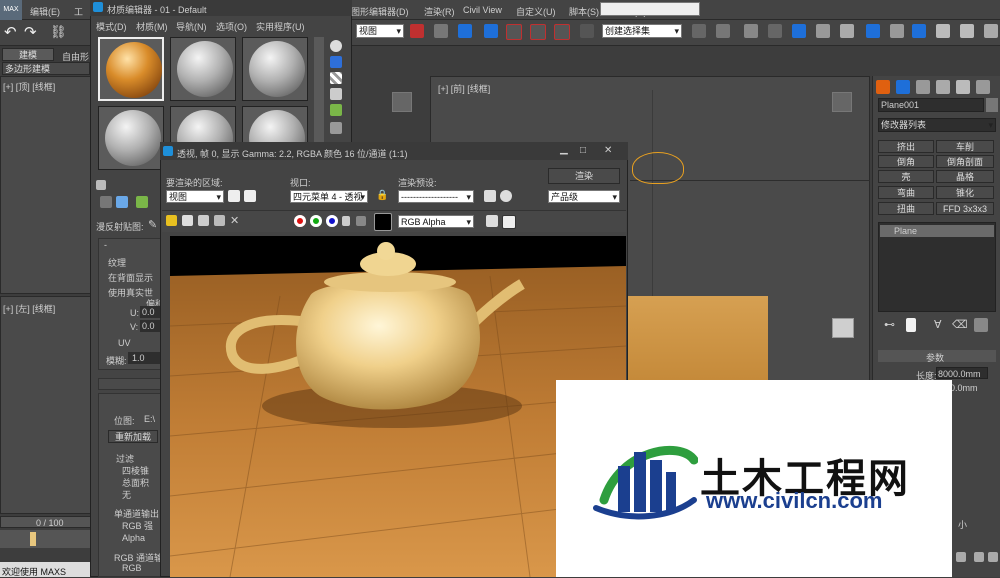  I want to click on schematic-view-icon, so click(847, 31).